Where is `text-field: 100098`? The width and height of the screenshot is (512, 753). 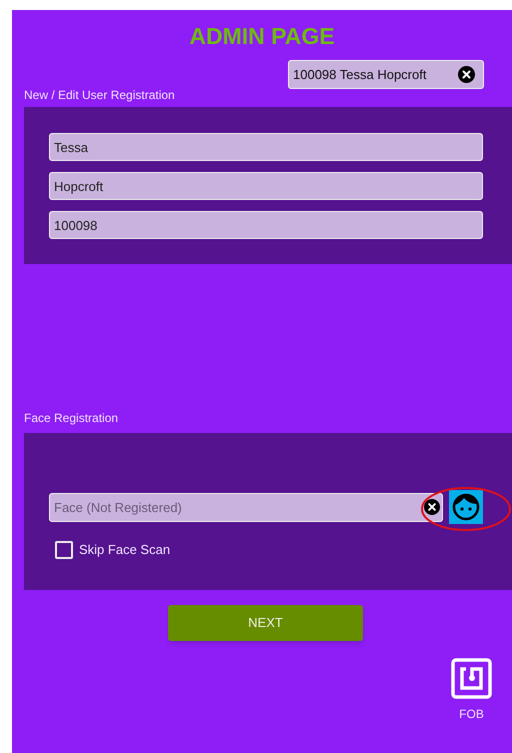 text-field: 100098 is located at coordinates (266, 225).